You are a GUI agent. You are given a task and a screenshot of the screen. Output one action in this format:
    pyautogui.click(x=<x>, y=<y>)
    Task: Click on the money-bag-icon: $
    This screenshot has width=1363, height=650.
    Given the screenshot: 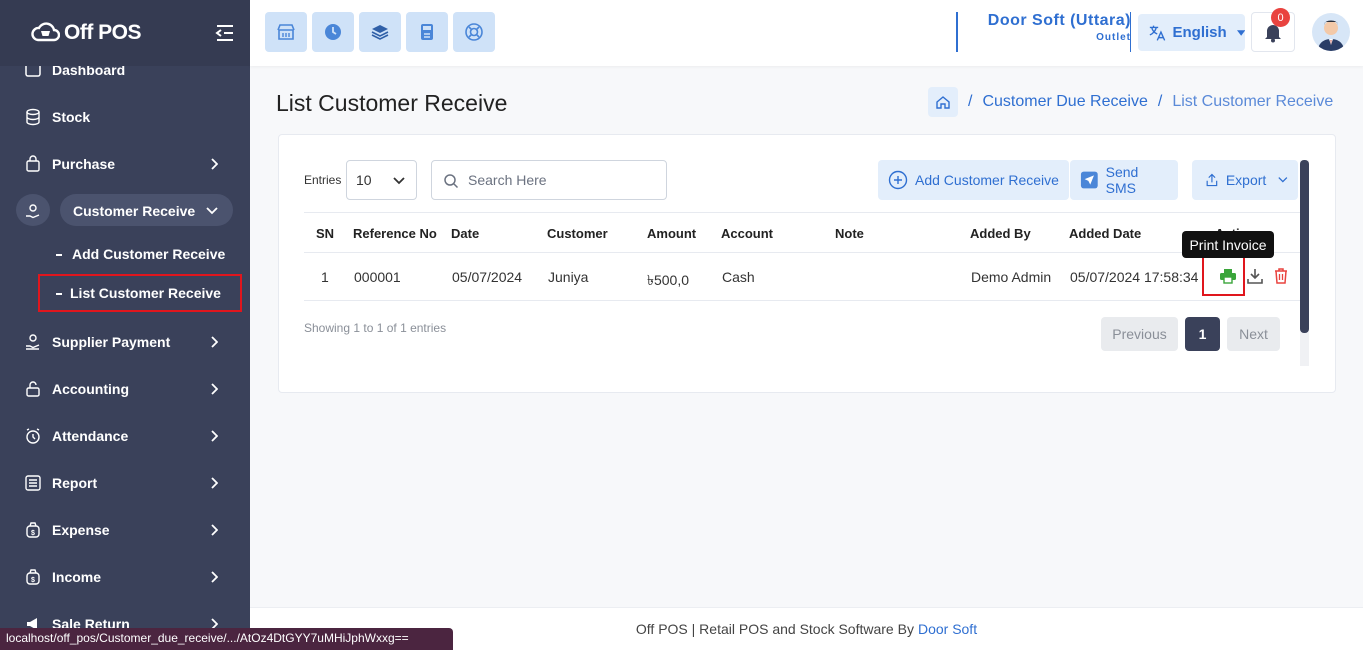 What is the action you would take?
    pyautogui.click(x=33, y=576)
    